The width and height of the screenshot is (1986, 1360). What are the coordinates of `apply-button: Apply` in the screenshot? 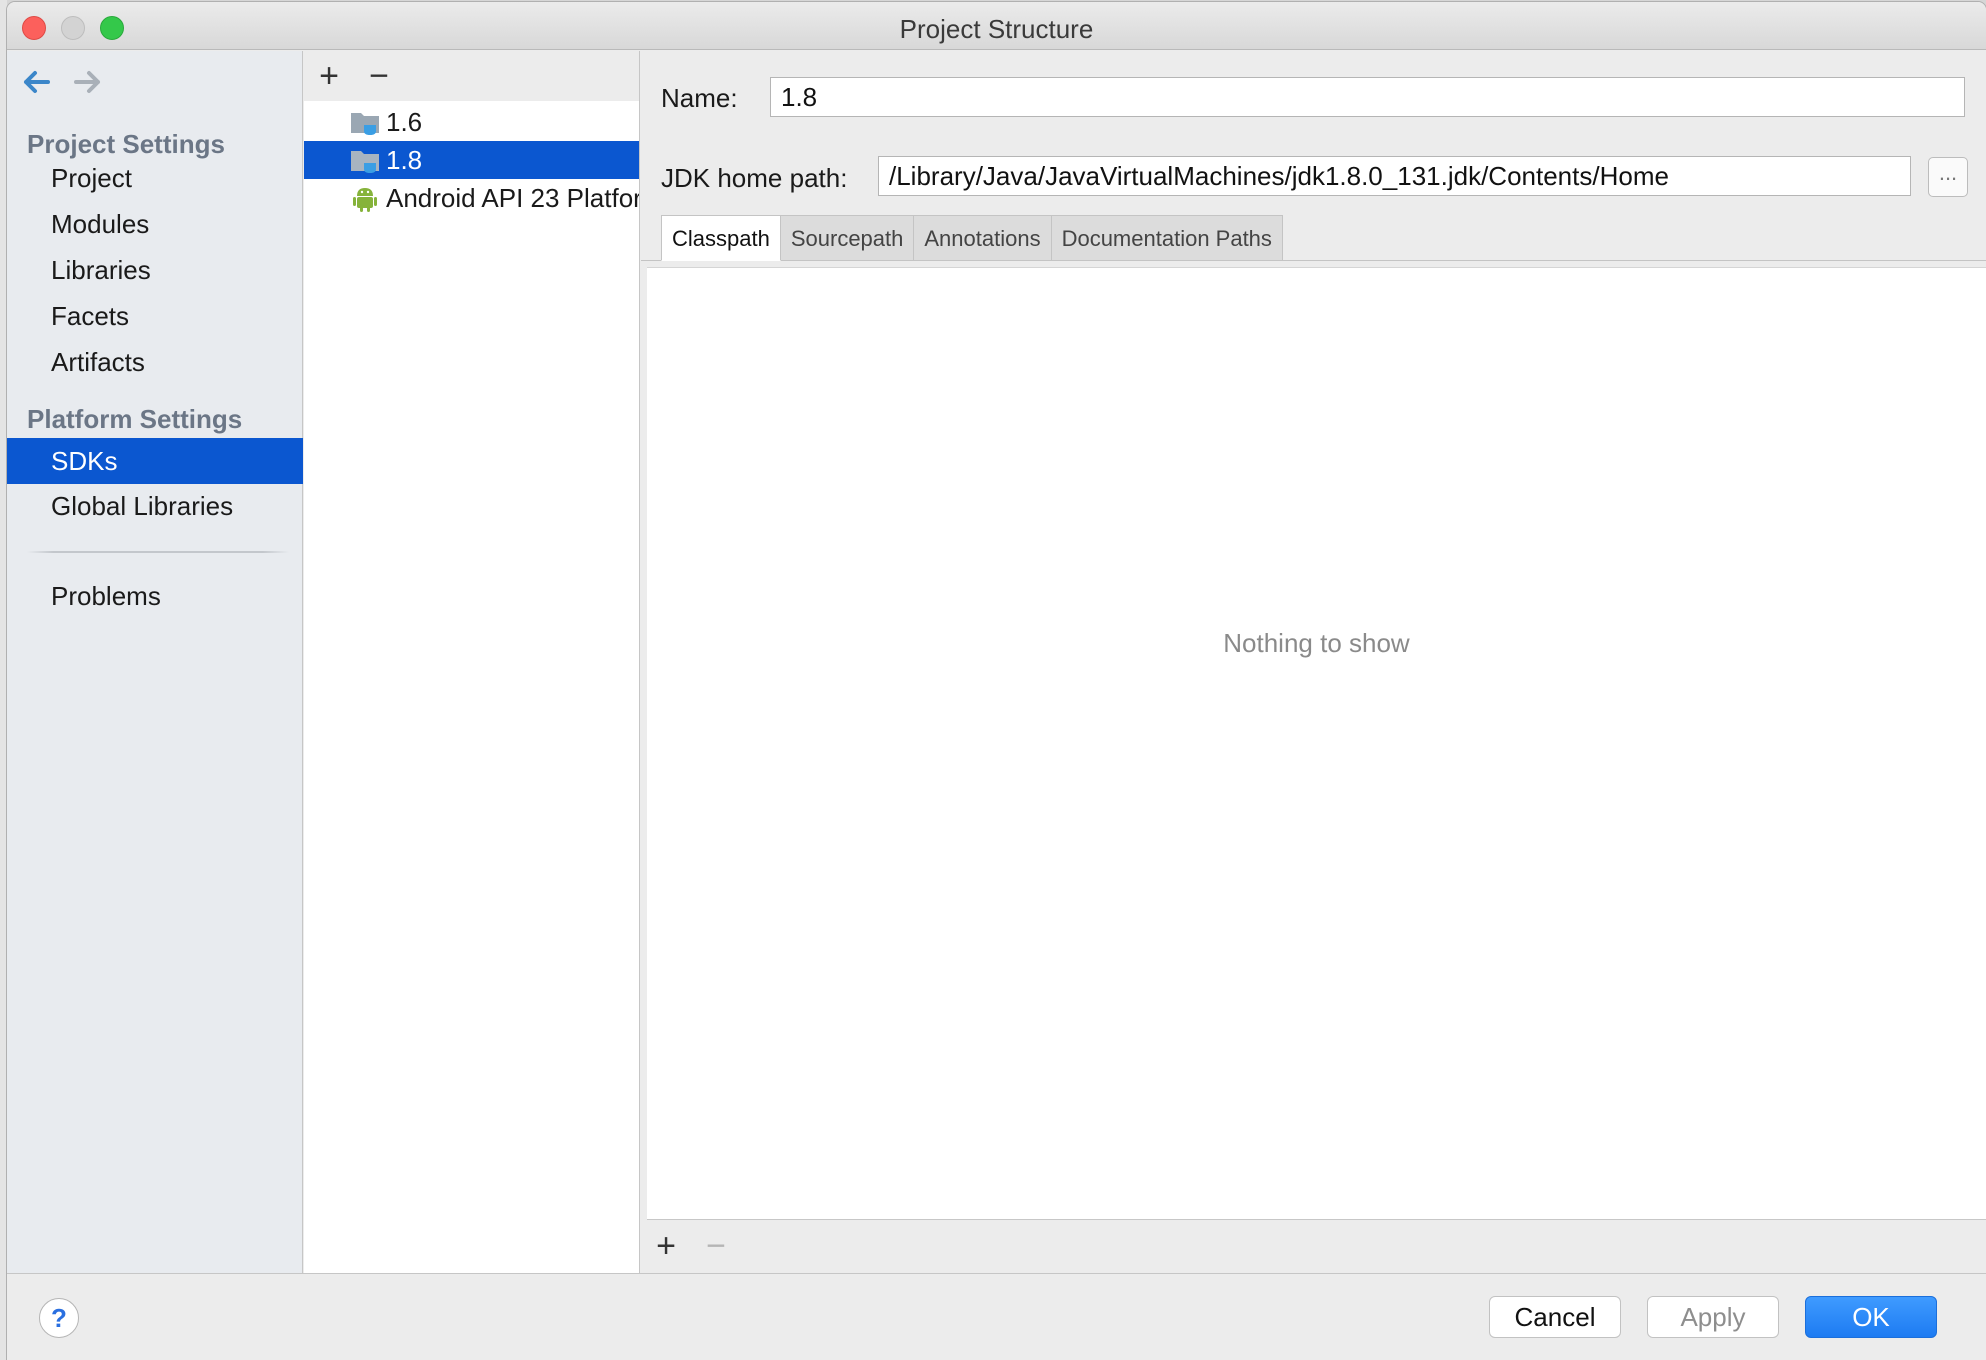 It's located at (1713, 1317).